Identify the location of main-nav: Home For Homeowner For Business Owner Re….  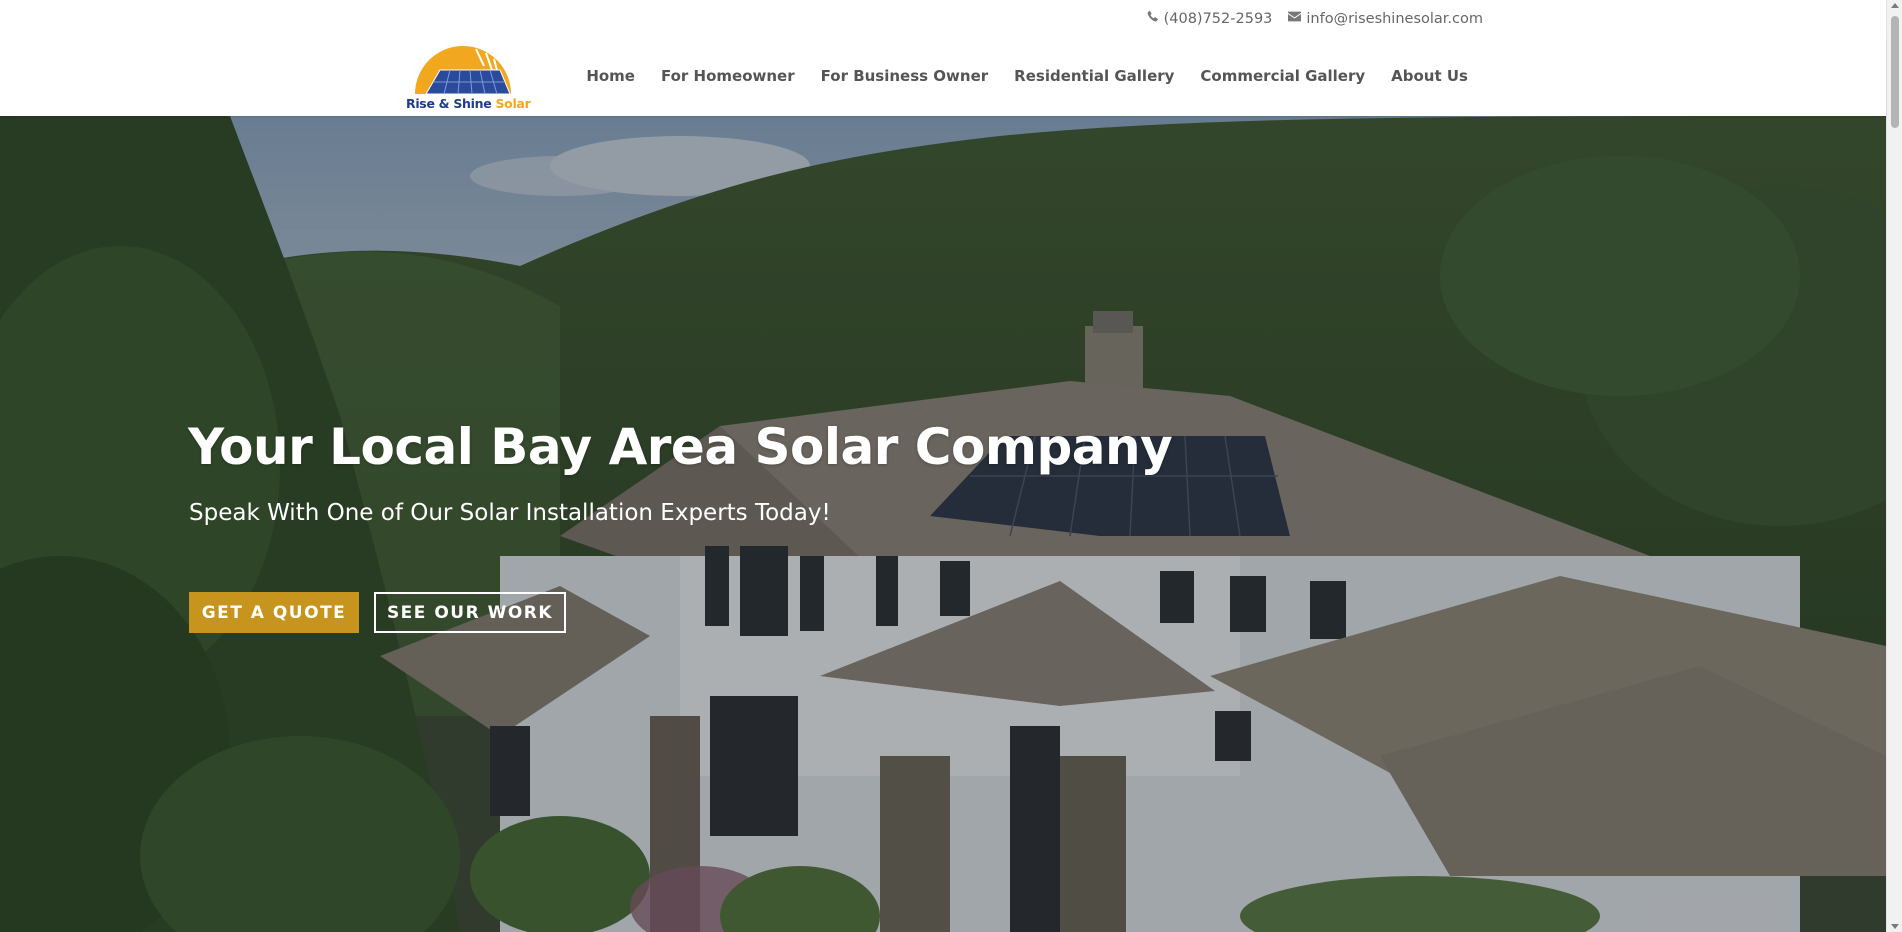
(1027, 76).